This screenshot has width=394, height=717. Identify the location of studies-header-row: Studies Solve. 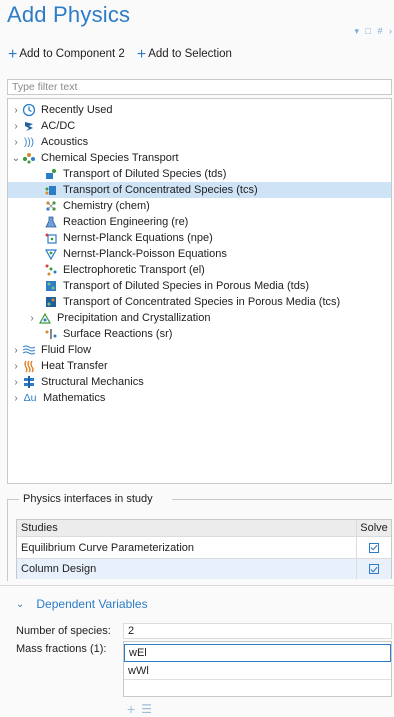
(204, 528).